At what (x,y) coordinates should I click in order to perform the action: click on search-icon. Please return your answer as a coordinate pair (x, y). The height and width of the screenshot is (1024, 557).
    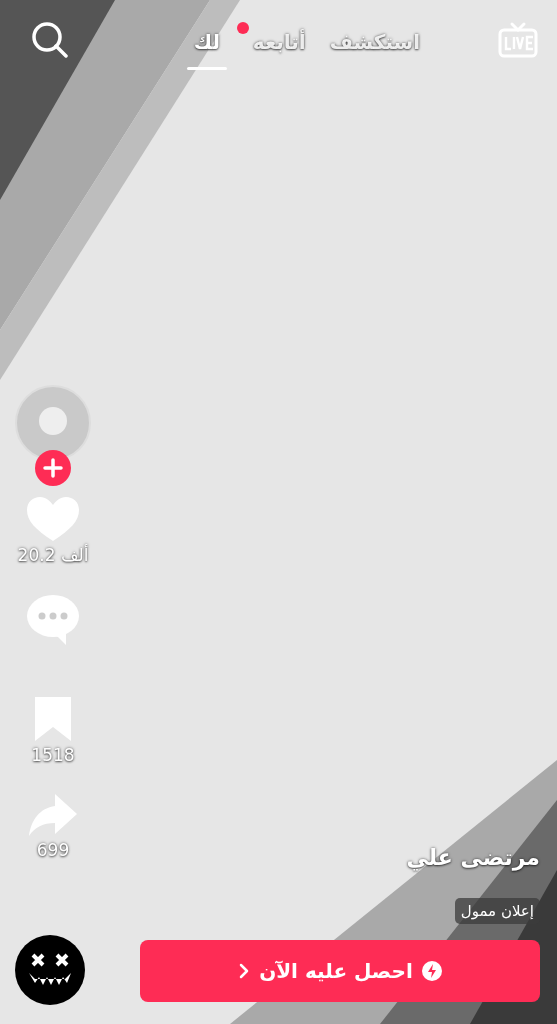
    Looking at the image, I should click on (49, 40).